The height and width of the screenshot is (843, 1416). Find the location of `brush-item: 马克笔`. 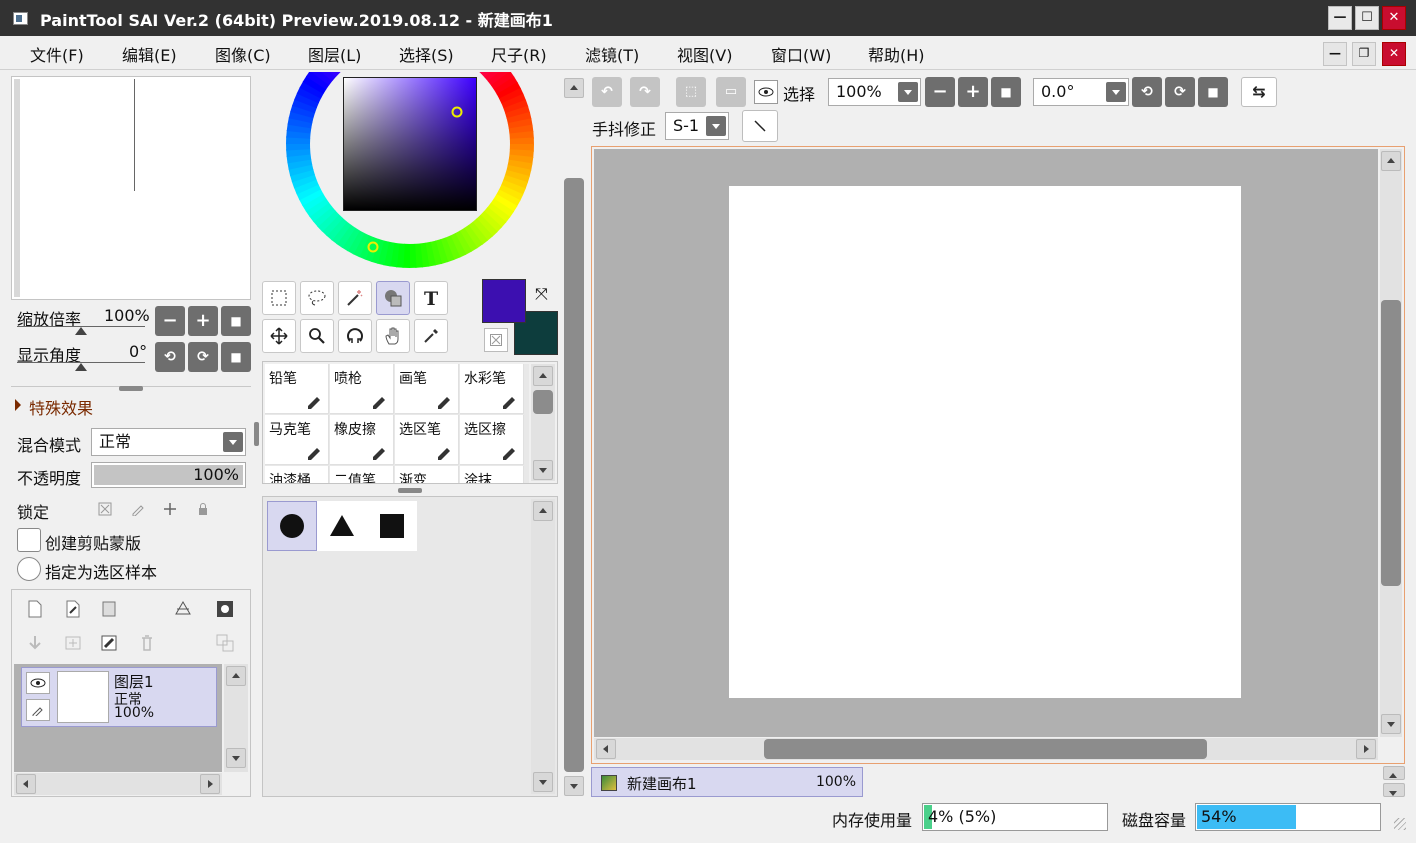

brush-item: 马克笔 is located at coordinates (297, 440).